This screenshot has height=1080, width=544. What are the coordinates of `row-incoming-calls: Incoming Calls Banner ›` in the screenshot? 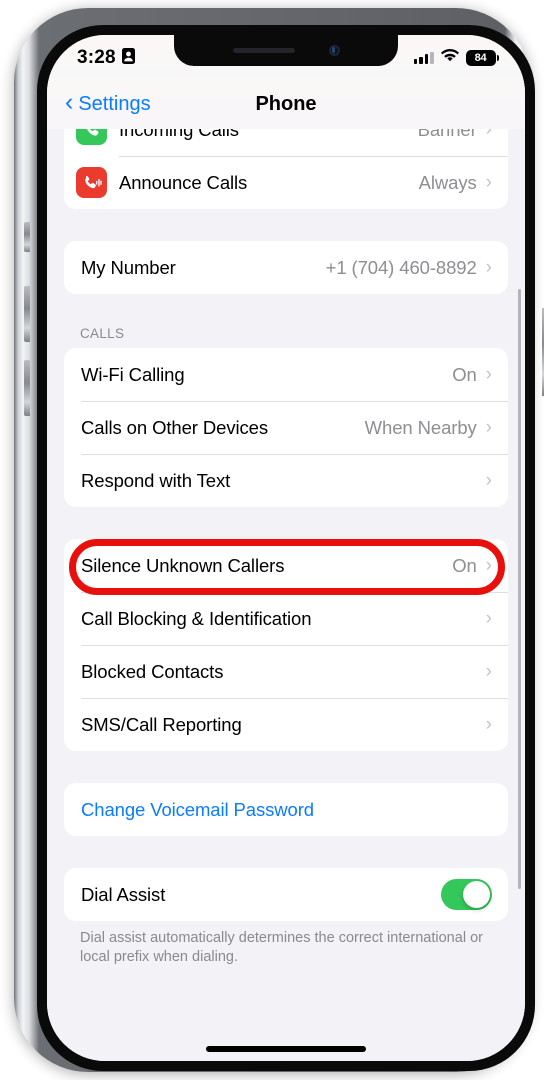 It's located at (286, 142).